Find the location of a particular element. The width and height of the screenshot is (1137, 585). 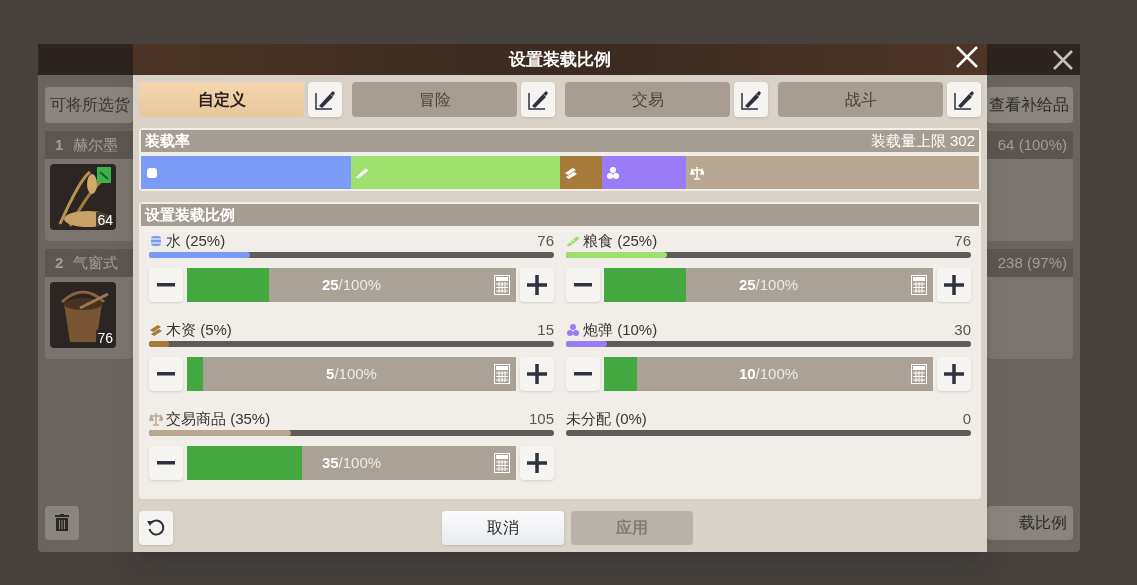

cargo-index: 2 is located at coordinates (59, 262).